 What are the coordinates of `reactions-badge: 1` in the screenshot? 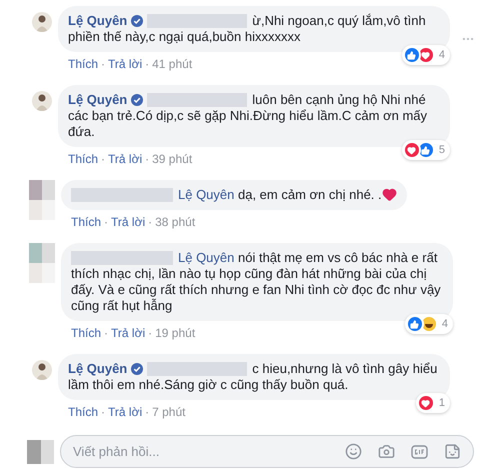 It's located at (433, 403).